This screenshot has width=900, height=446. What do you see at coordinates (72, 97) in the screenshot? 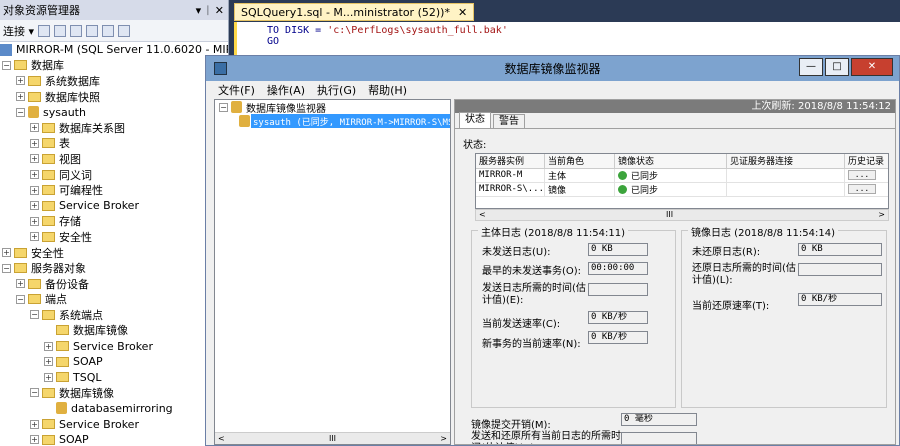
I see `tree-node-label: 数据库快照` at bounding box center [72, 97].